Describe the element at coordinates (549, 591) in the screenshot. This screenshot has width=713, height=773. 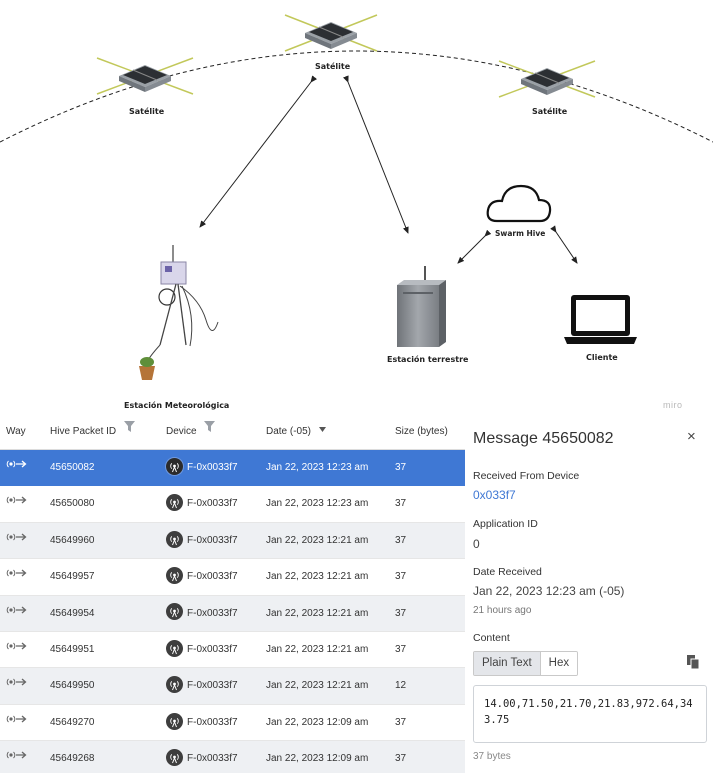
I see `date-received-value: Jan 22, 2023 12:23 am (-05)` at that location.